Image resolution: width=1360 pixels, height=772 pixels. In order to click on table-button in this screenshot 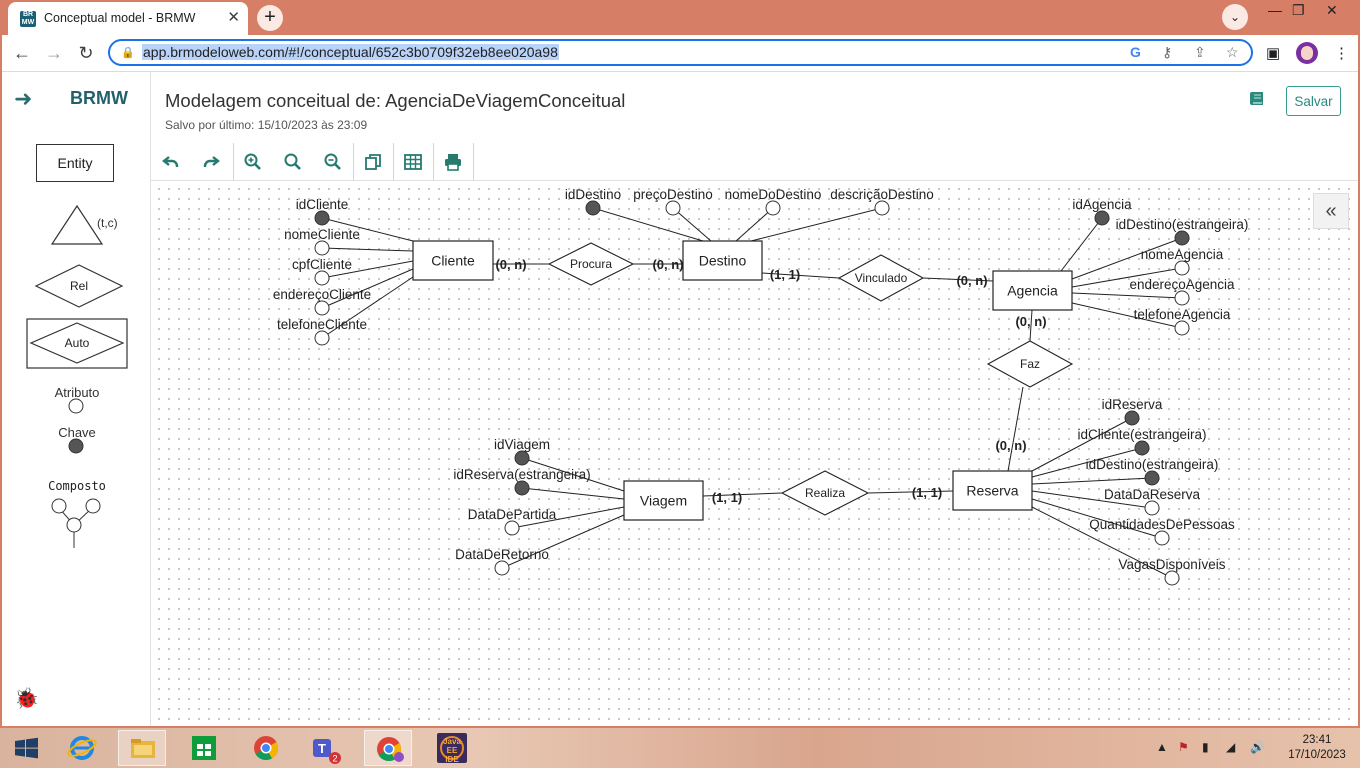, I will do `click(413, 161)`.